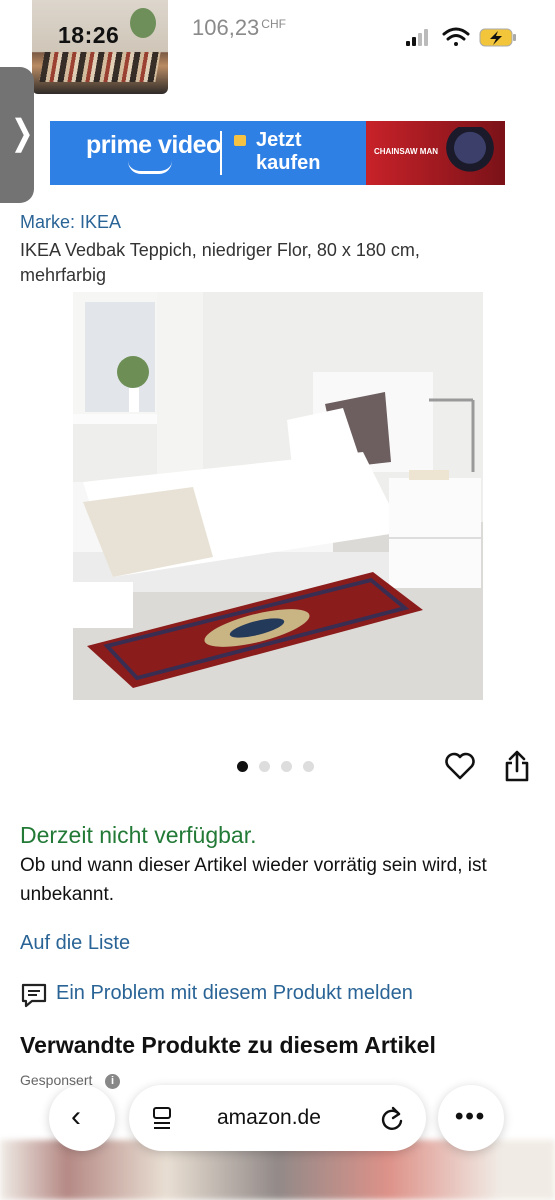  I want to click on banner-promo-art: CHAINSAW MAN, so click(435, 153).